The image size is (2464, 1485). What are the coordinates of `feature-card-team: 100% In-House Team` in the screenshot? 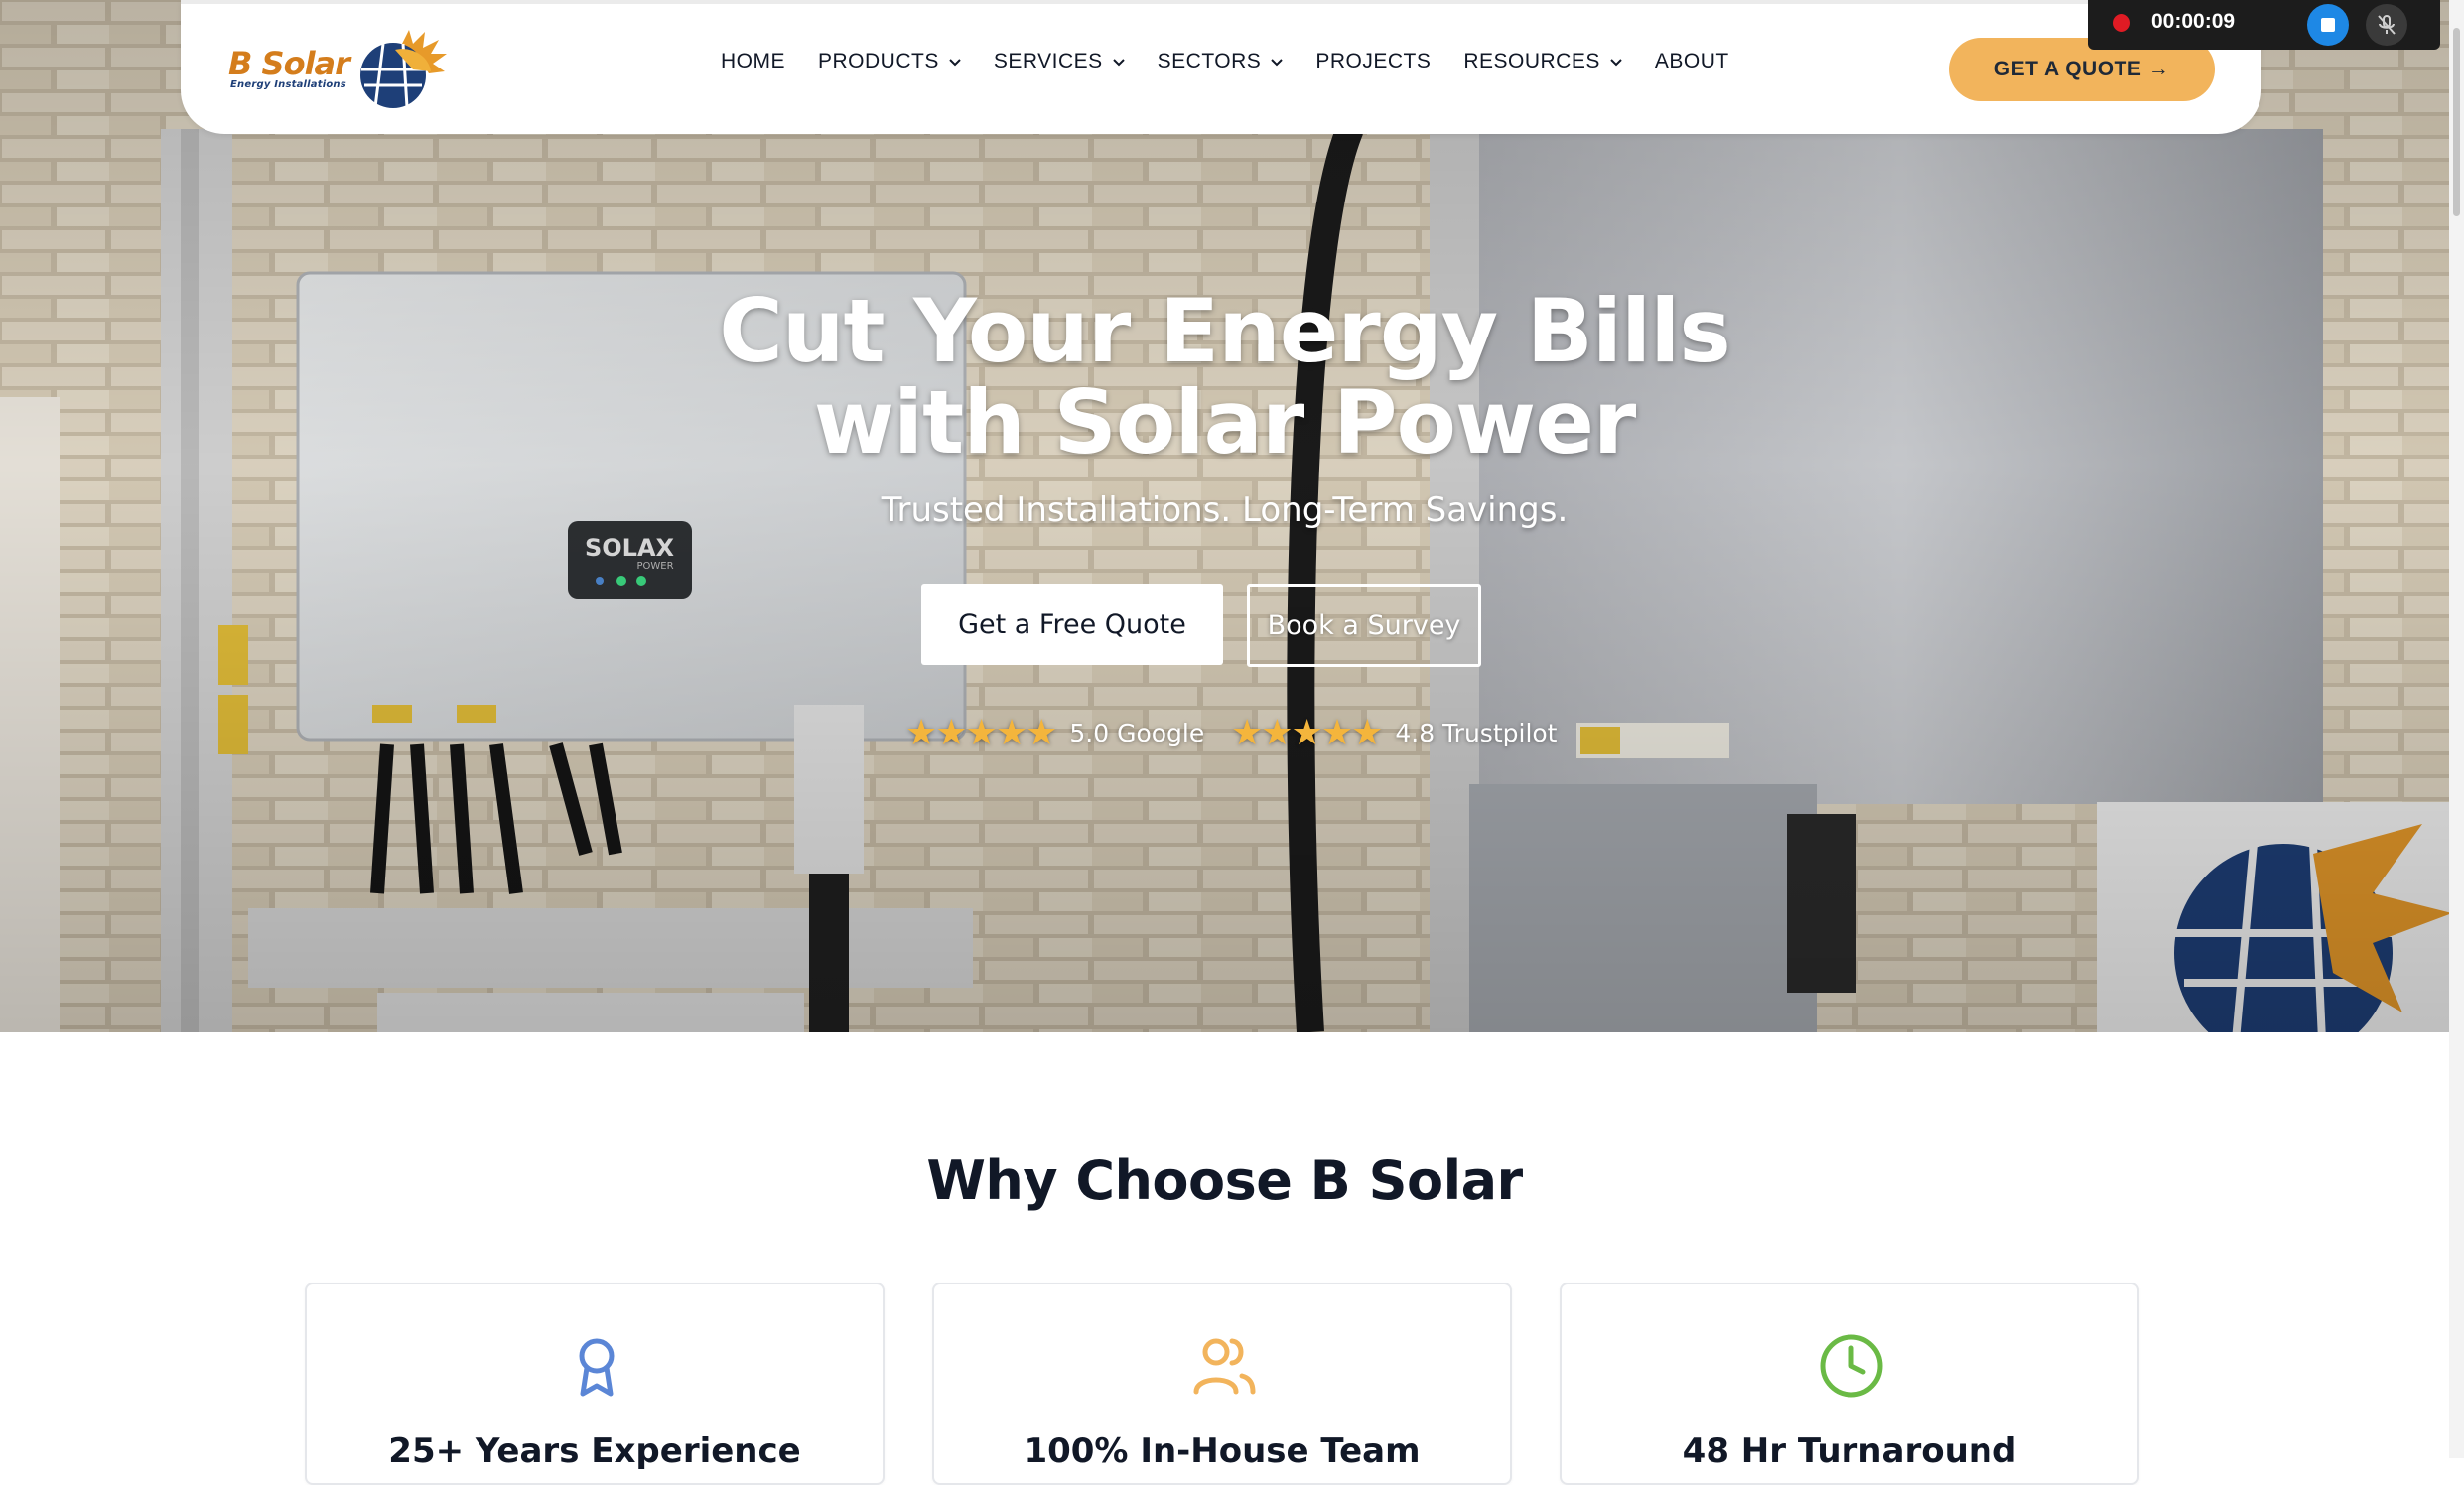 It's located at (1222, 1383).